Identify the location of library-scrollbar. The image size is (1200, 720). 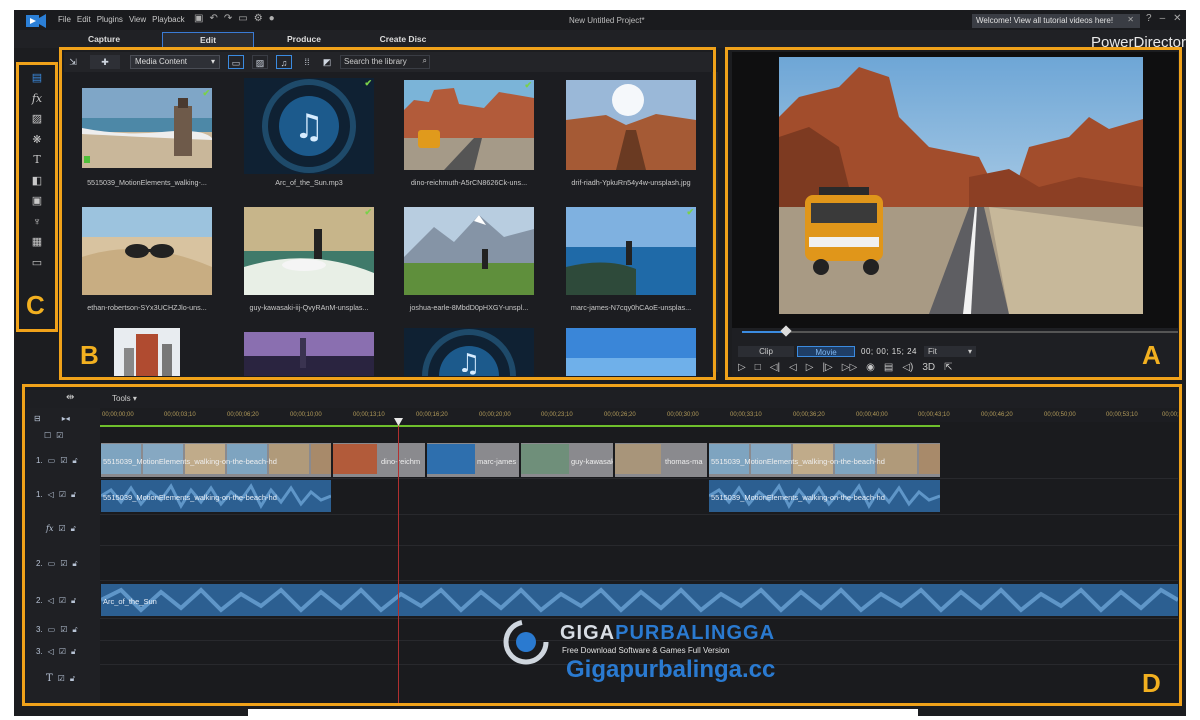
(715, 222).